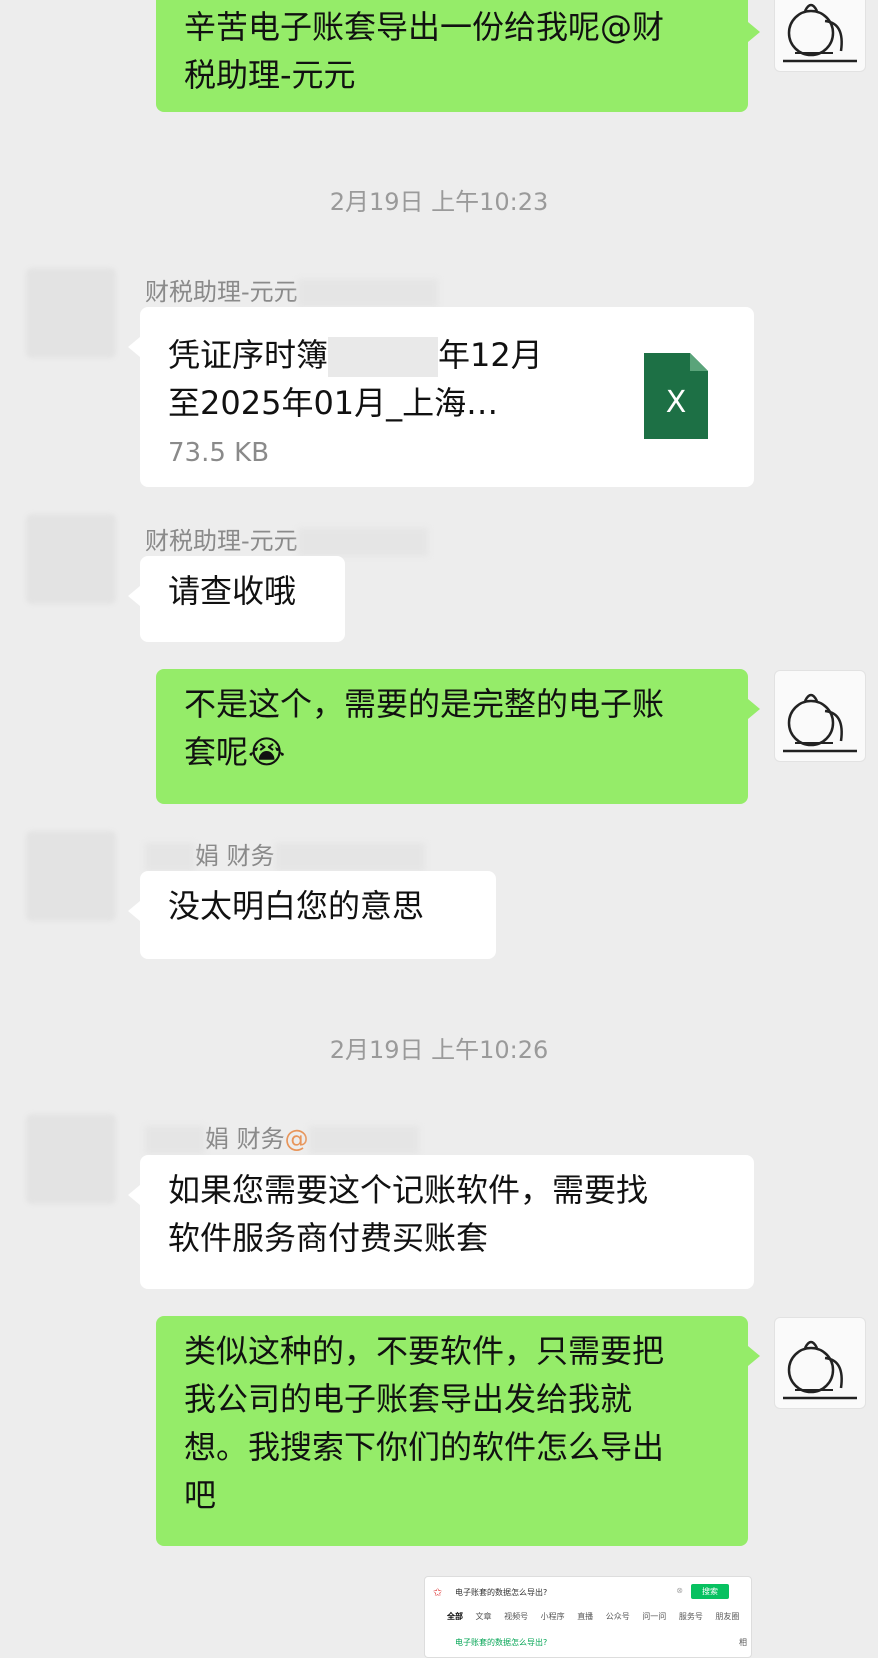 This screenshot has width=878, height=1658. Describe the element at coordinates (447, 1238) in the screenshot. I see `message-text-line: 软件服务商付费买账套` at that location.